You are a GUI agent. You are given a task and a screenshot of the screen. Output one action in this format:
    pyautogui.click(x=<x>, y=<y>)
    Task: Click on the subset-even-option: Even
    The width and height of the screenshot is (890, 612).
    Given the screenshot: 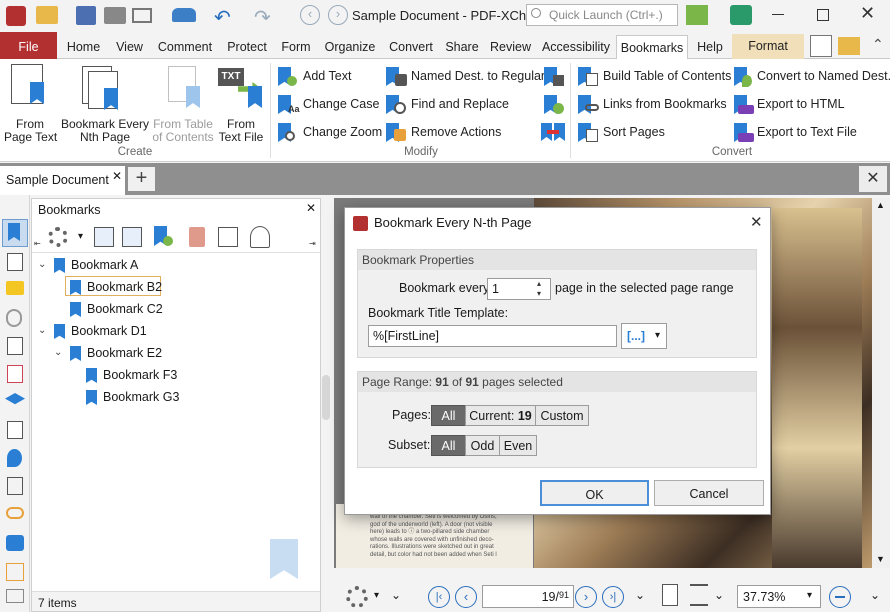 What is the action you would take?
    pyautogui.click(x=518, y=445)
    